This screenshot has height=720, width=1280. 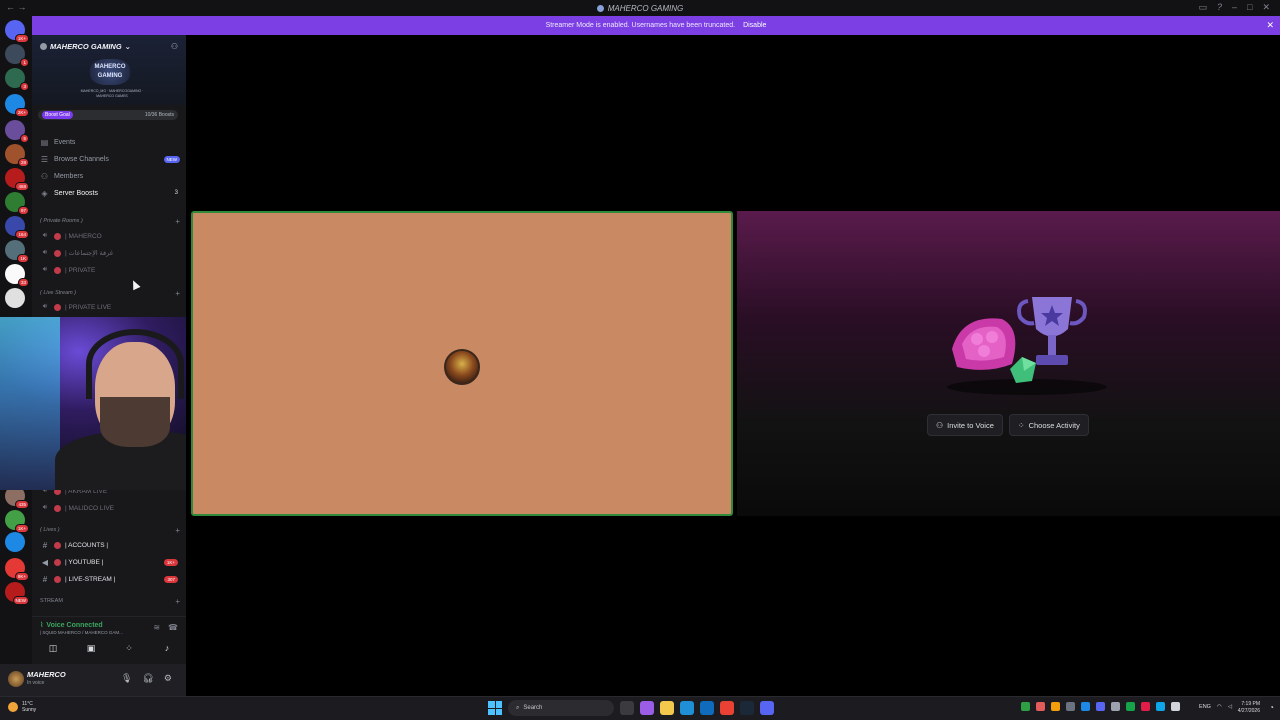 What do you see at coordinates (1202, 7) in the screenshot?
I see `inbox-icon: ▭` at bounding box center [1202, 7].